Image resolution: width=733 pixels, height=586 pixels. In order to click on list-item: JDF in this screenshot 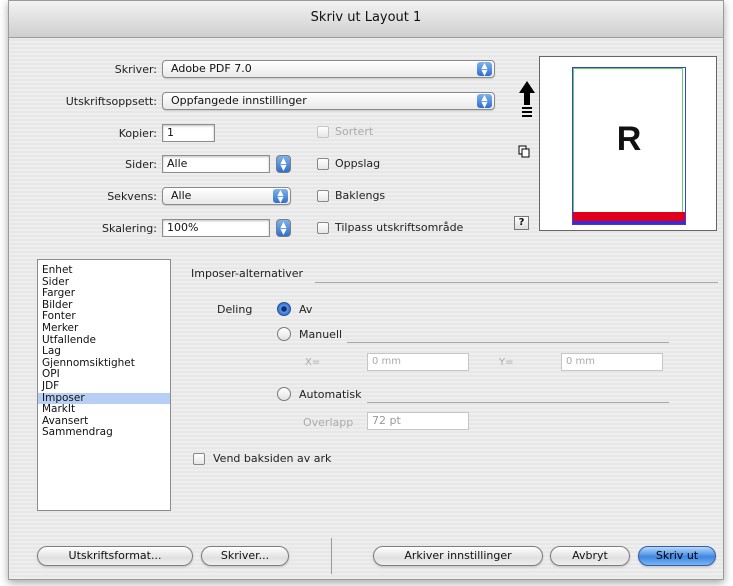, I will do `click(104, 386)`.